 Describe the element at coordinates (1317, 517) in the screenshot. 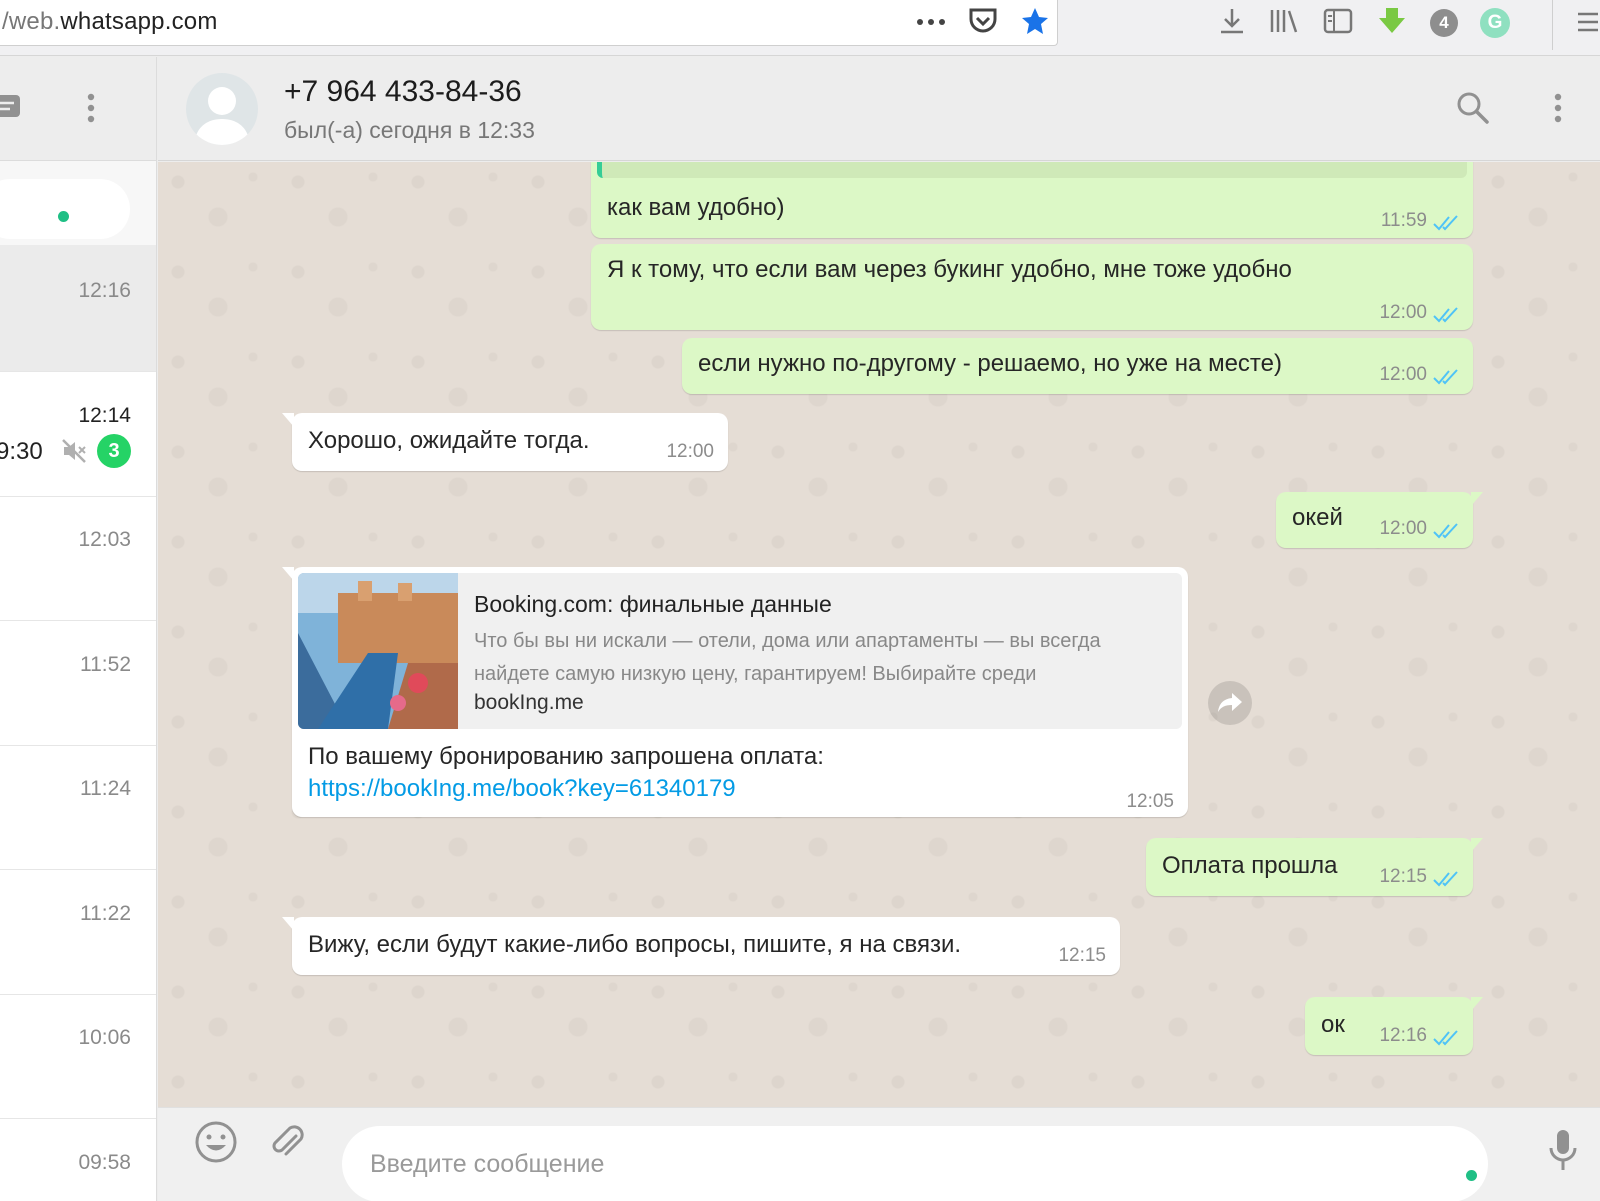

I see `message-text: окей` at that location.